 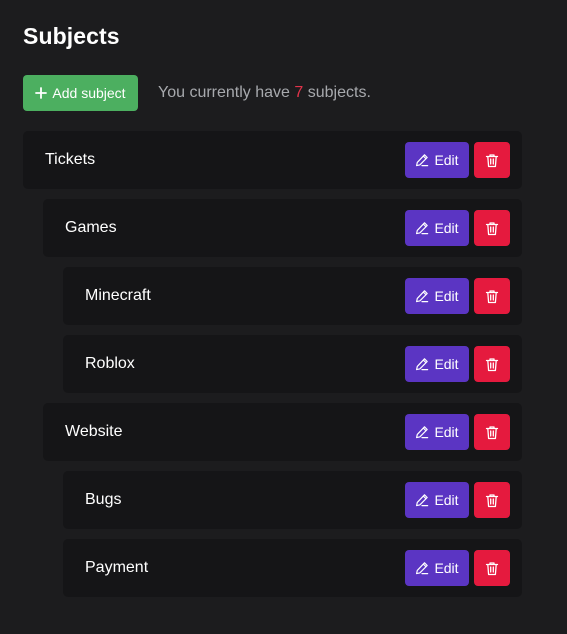 What do you see at coordinates (292, 296) in the screenshot?
I see `subject-row: Minecraft Edit` at bounding box center [292, 296].